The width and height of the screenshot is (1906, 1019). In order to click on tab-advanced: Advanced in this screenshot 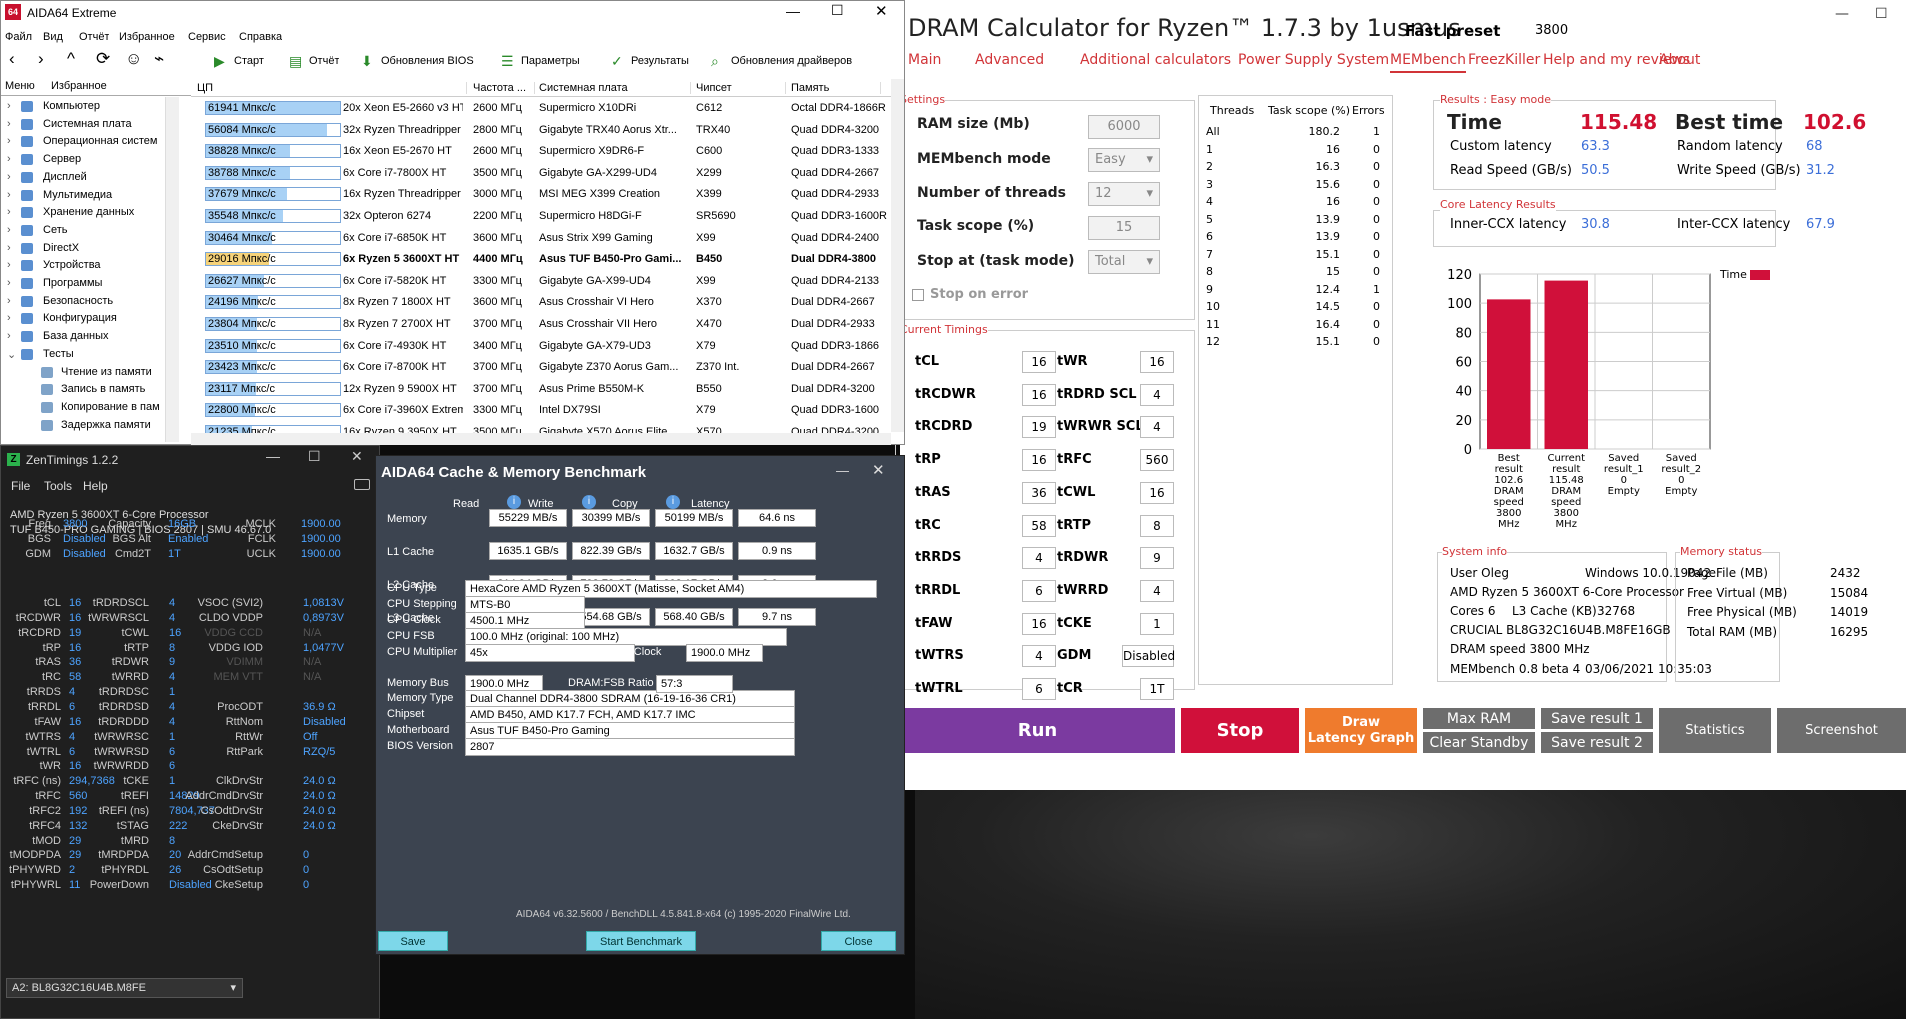, I will do `click(1009, 60)`.